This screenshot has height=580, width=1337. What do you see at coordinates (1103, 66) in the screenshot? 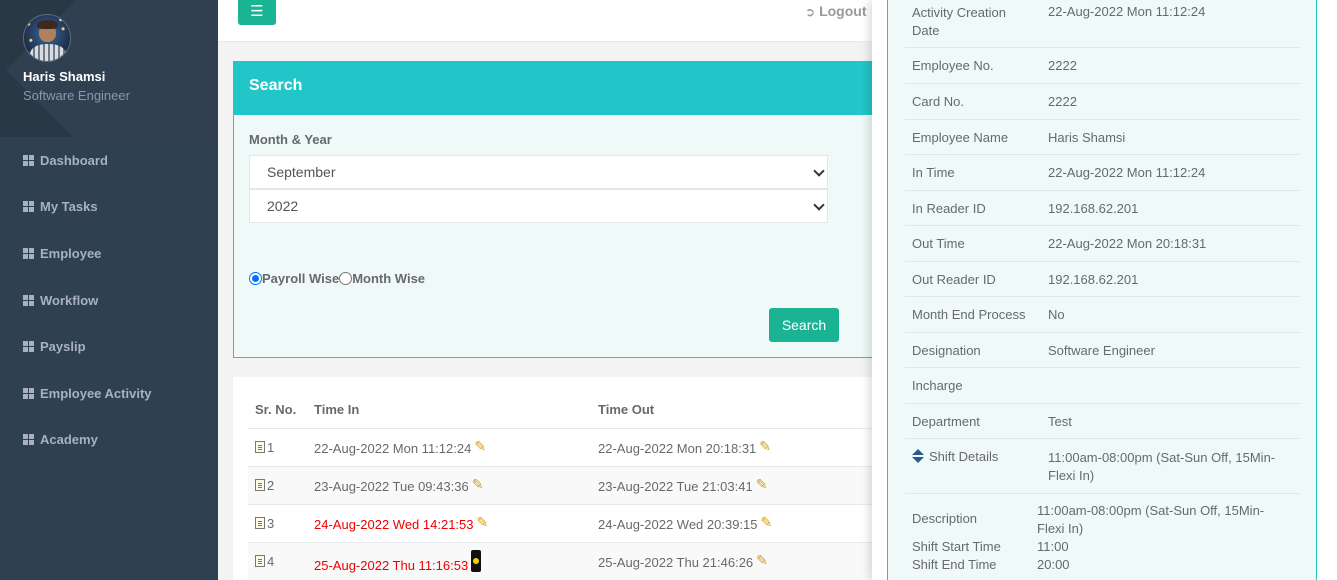
I see `detail-row-employee-no: Employee No. 2222` at bounding box center [1103, 66].